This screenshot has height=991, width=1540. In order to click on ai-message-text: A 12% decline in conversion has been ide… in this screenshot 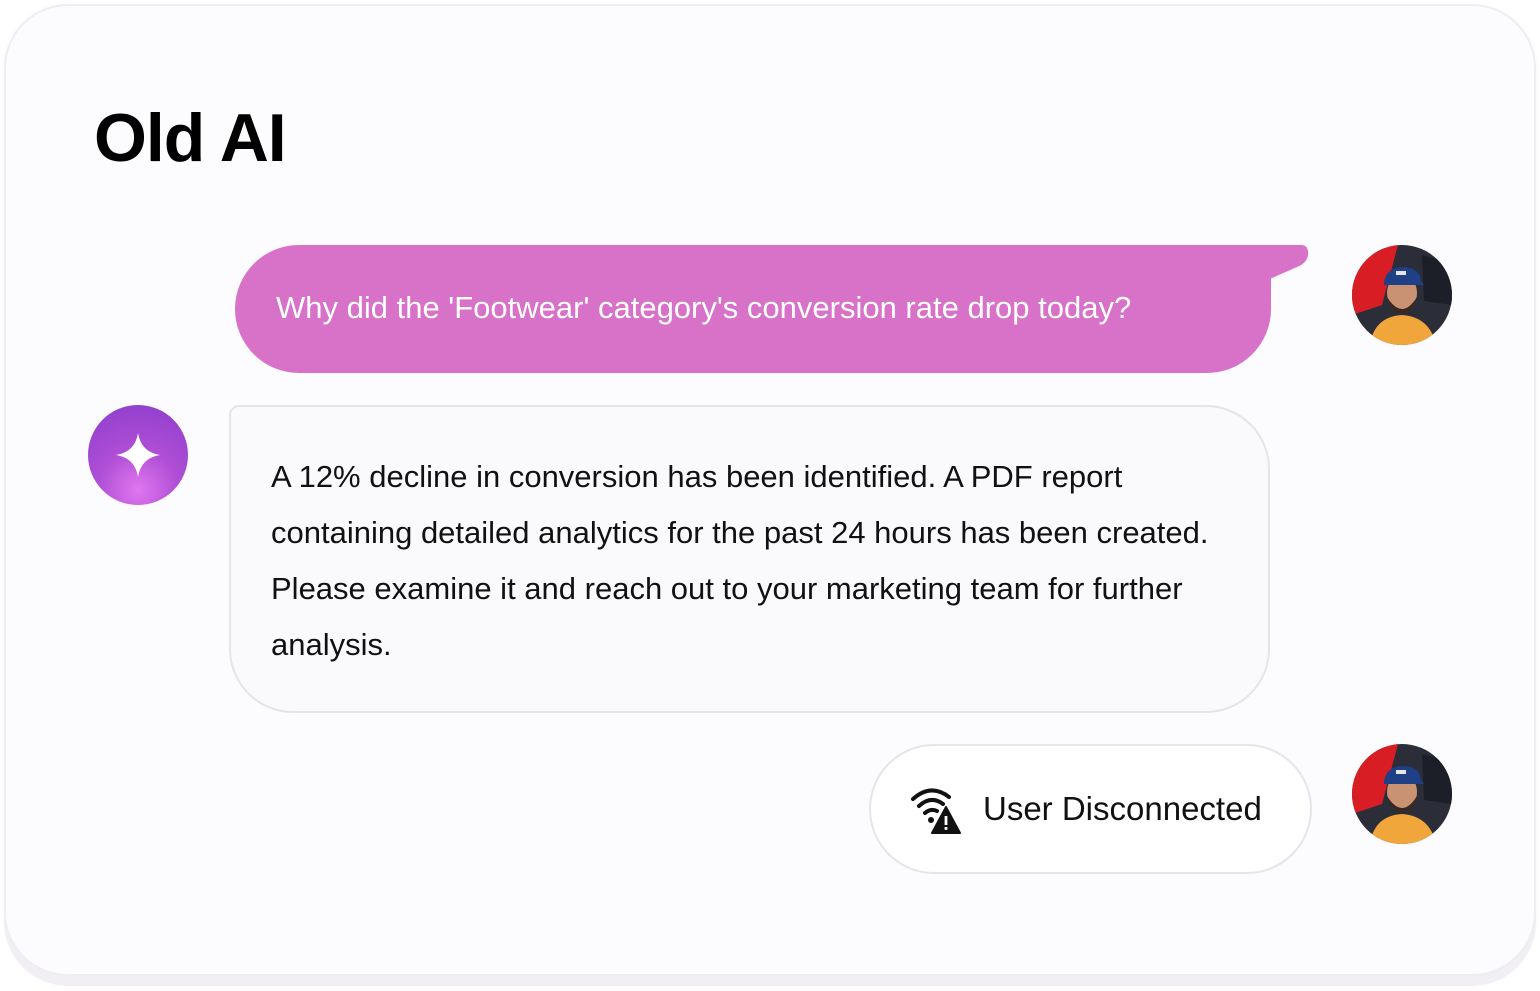, I will do `click(740, 560)`.